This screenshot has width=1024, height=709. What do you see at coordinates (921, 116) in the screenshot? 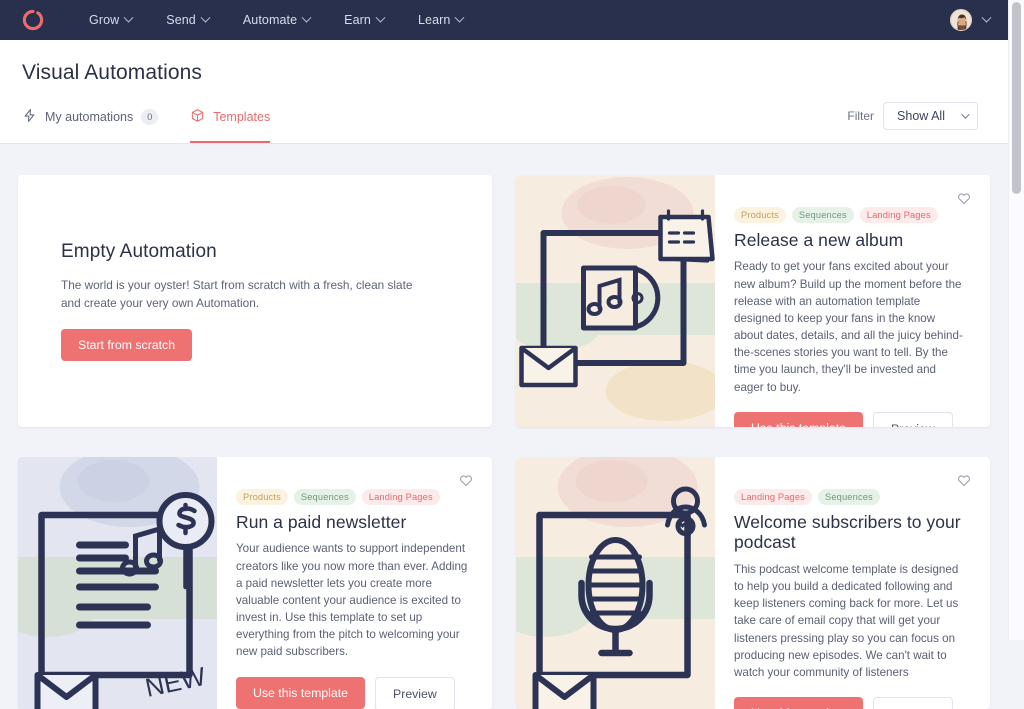
I see `filter-selected-value: Show All` at bounding box center [921, 116].